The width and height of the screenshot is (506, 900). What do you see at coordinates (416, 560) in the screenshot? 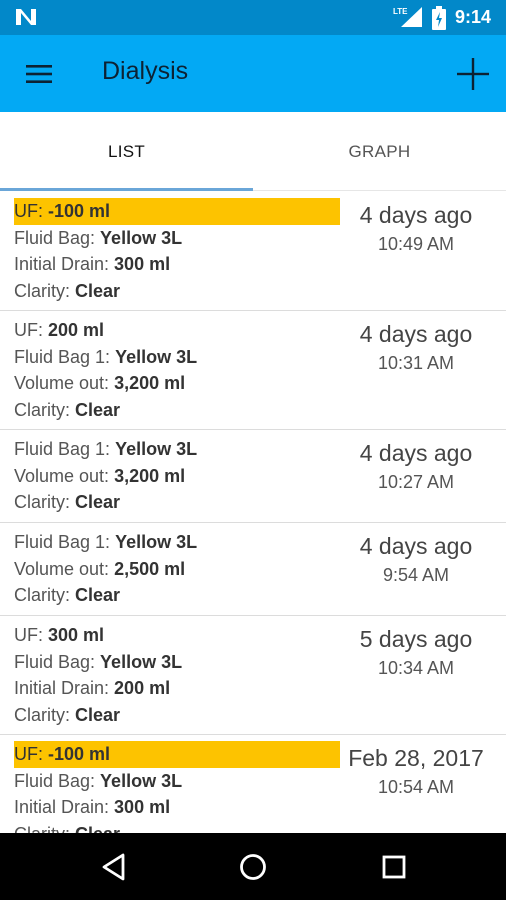
I see `entry-timestamp: 4 days ago 9:54 AM` at bounding box center [416, 560].